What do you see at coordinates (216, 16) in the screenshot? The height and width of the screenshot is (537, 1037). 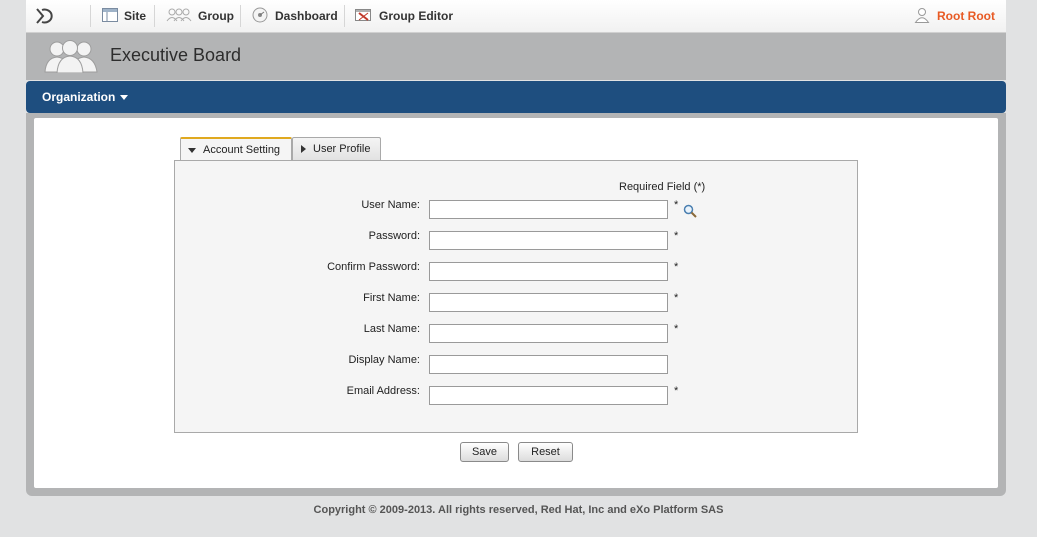 I see `toolbar-group-label: Group` at bounding box center [216, 16].